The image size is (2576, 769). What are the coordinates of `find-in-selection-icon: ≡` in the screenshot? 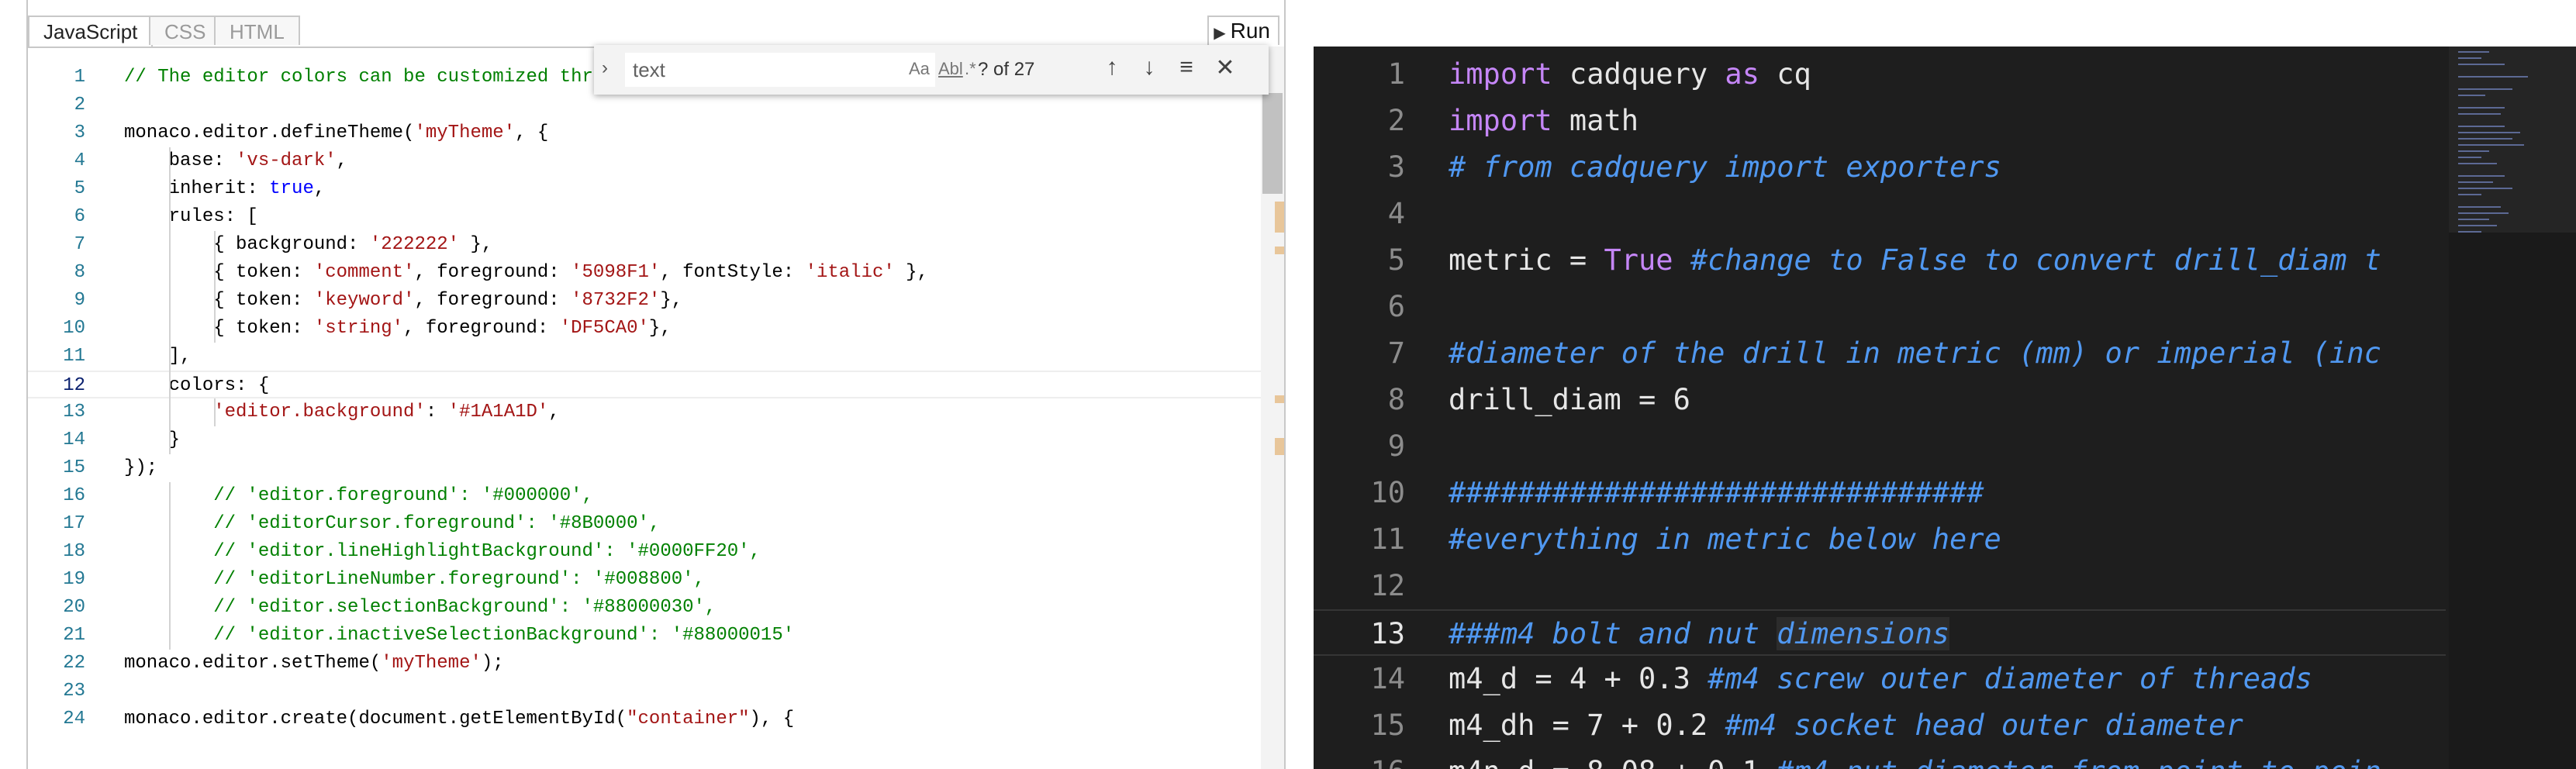 It's located at (1186, 67).